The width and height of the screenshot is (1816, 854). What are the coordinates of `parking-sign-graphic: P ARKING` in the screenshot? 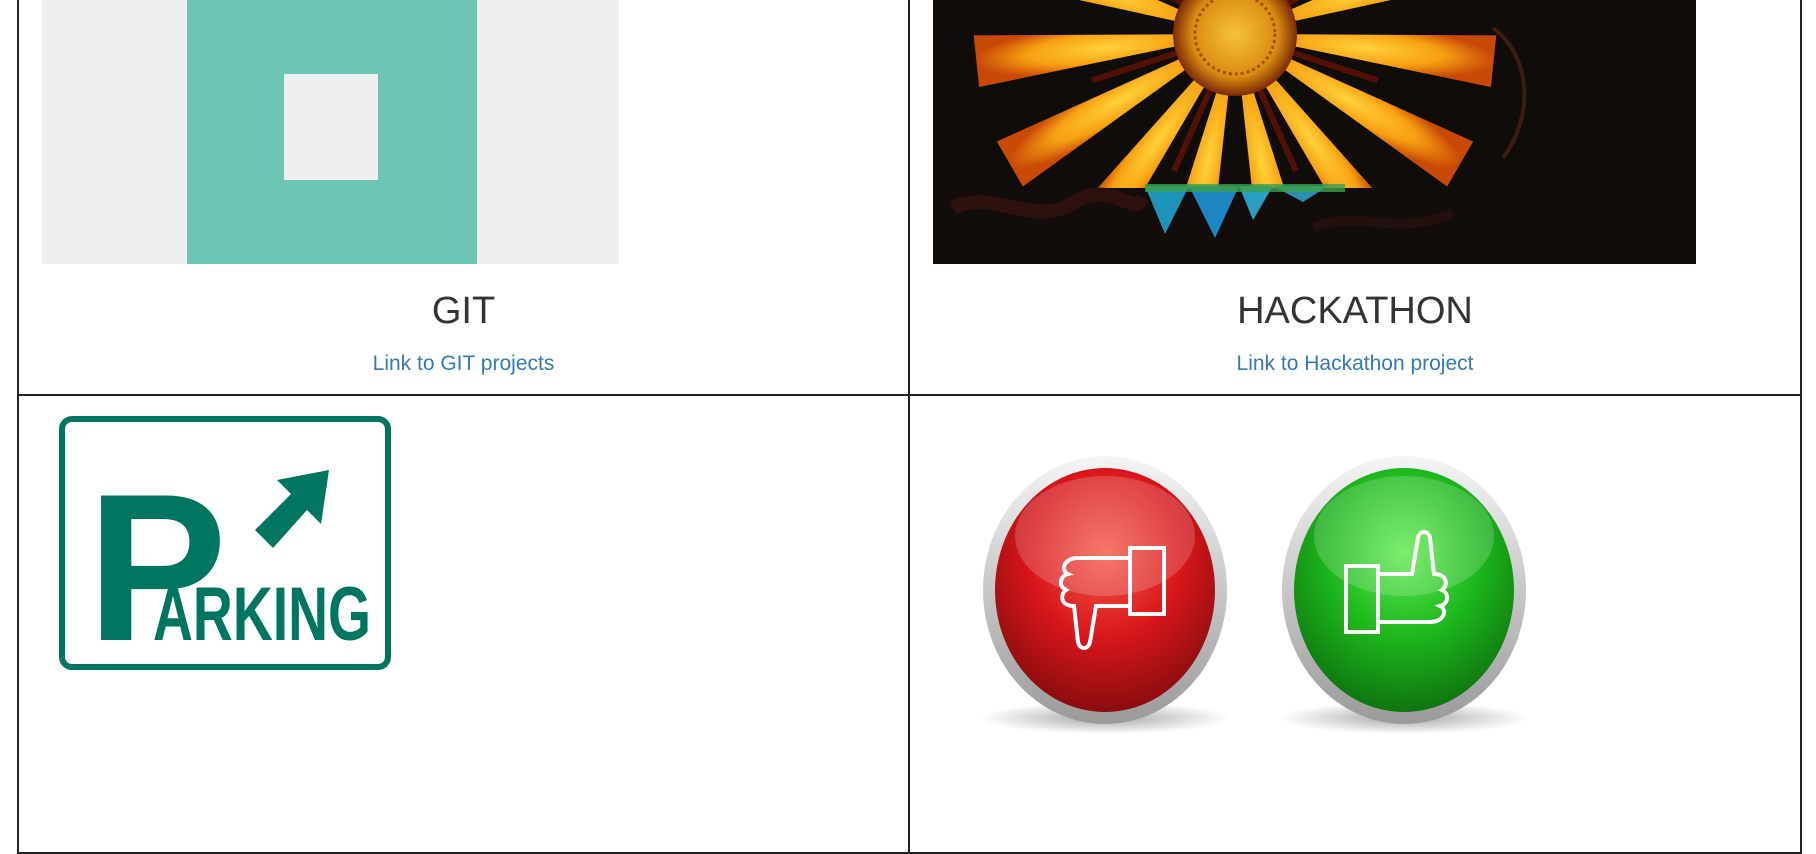 It's located at (225, 550).